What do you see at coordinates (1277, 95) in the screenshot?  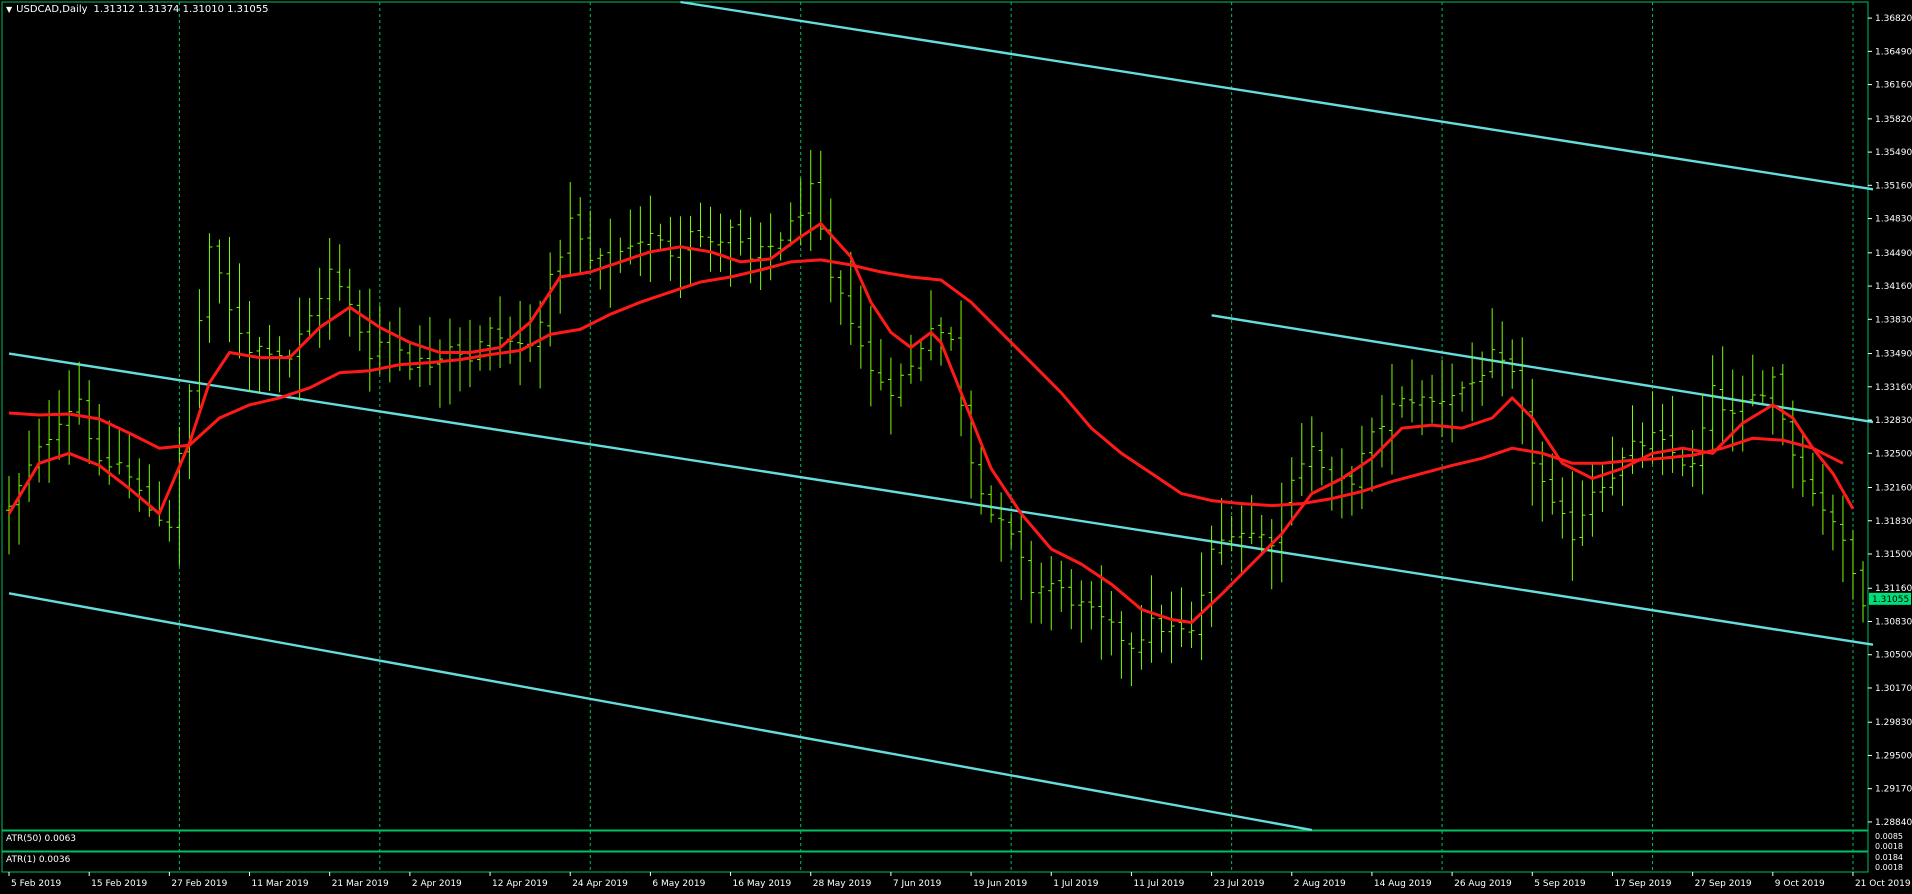 I see `channel-line` at bounding box center [1277, 95].